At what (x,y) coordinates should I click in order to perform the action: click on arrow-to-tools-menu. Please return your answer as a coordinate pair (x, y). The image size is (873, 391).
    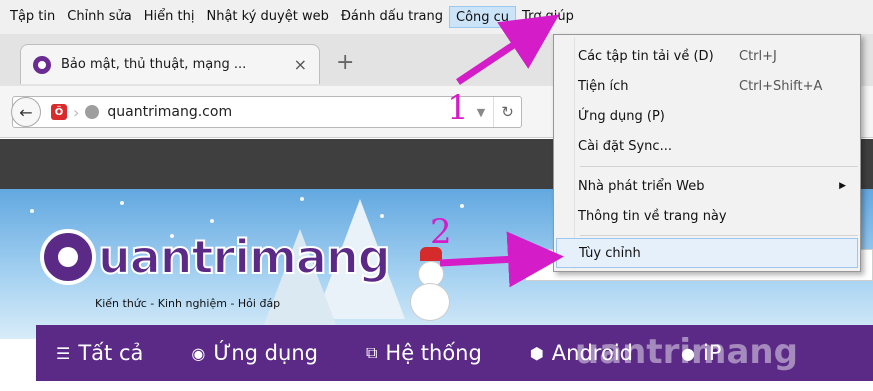
    Looking at the image, I should click on (508, 49).